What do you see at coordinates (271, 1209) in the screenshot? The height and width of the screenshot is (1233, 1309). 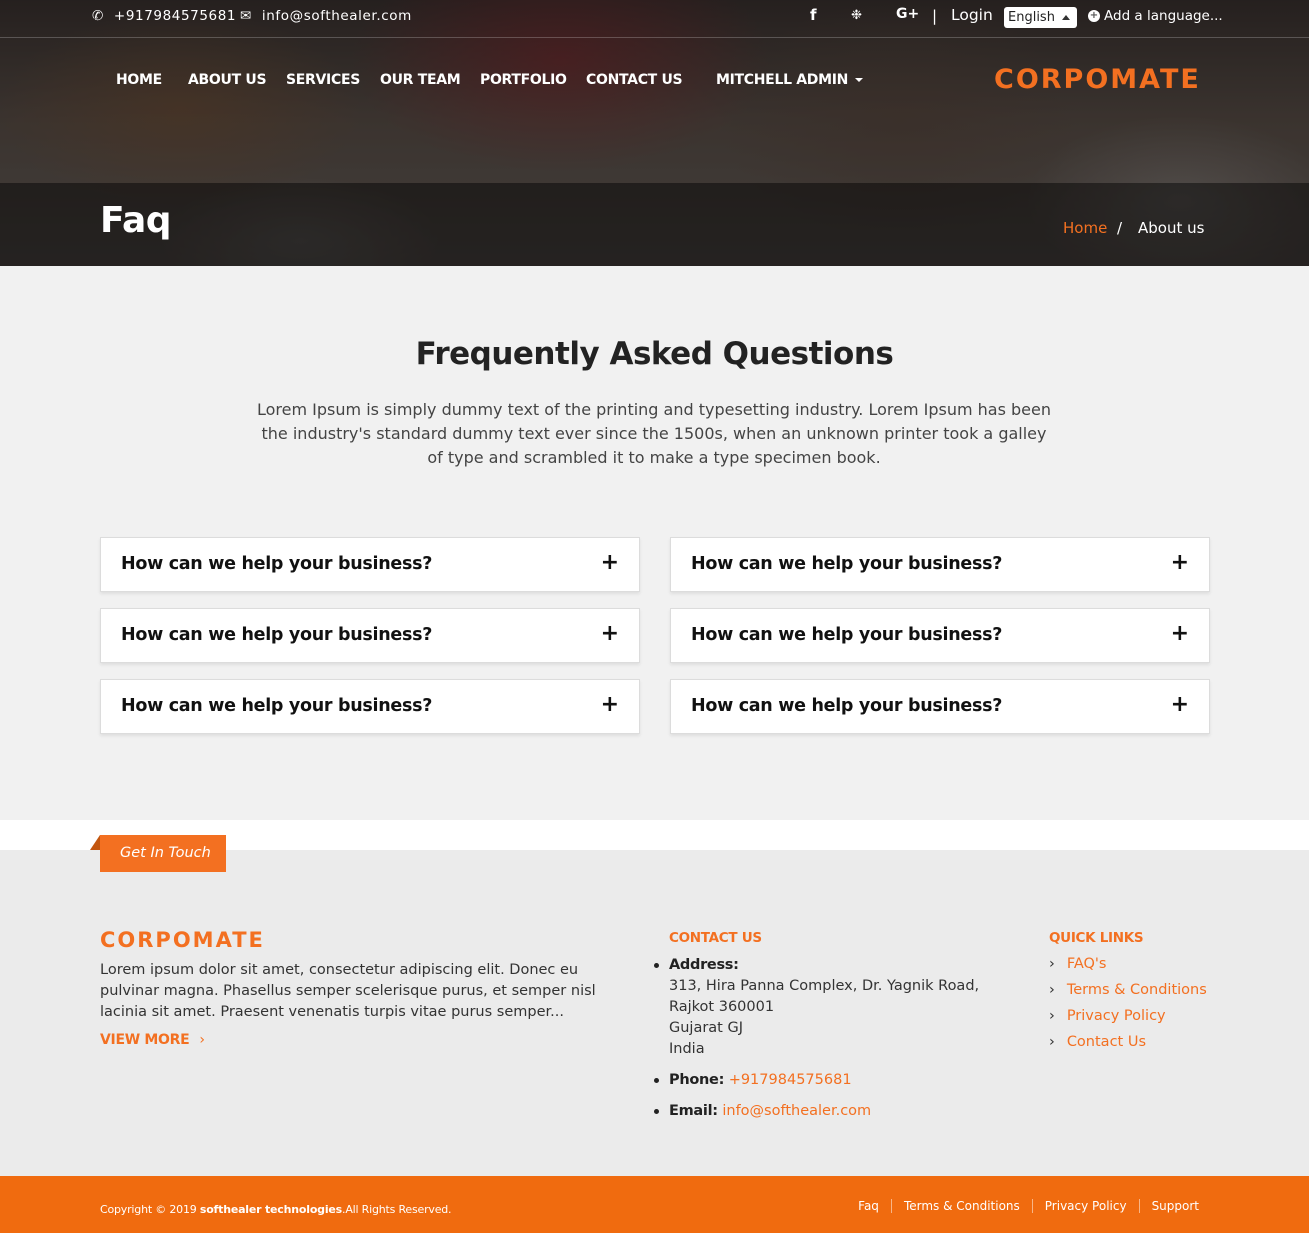 I see `company-name: softhealer technologies` at bounding box center [271, 1209].